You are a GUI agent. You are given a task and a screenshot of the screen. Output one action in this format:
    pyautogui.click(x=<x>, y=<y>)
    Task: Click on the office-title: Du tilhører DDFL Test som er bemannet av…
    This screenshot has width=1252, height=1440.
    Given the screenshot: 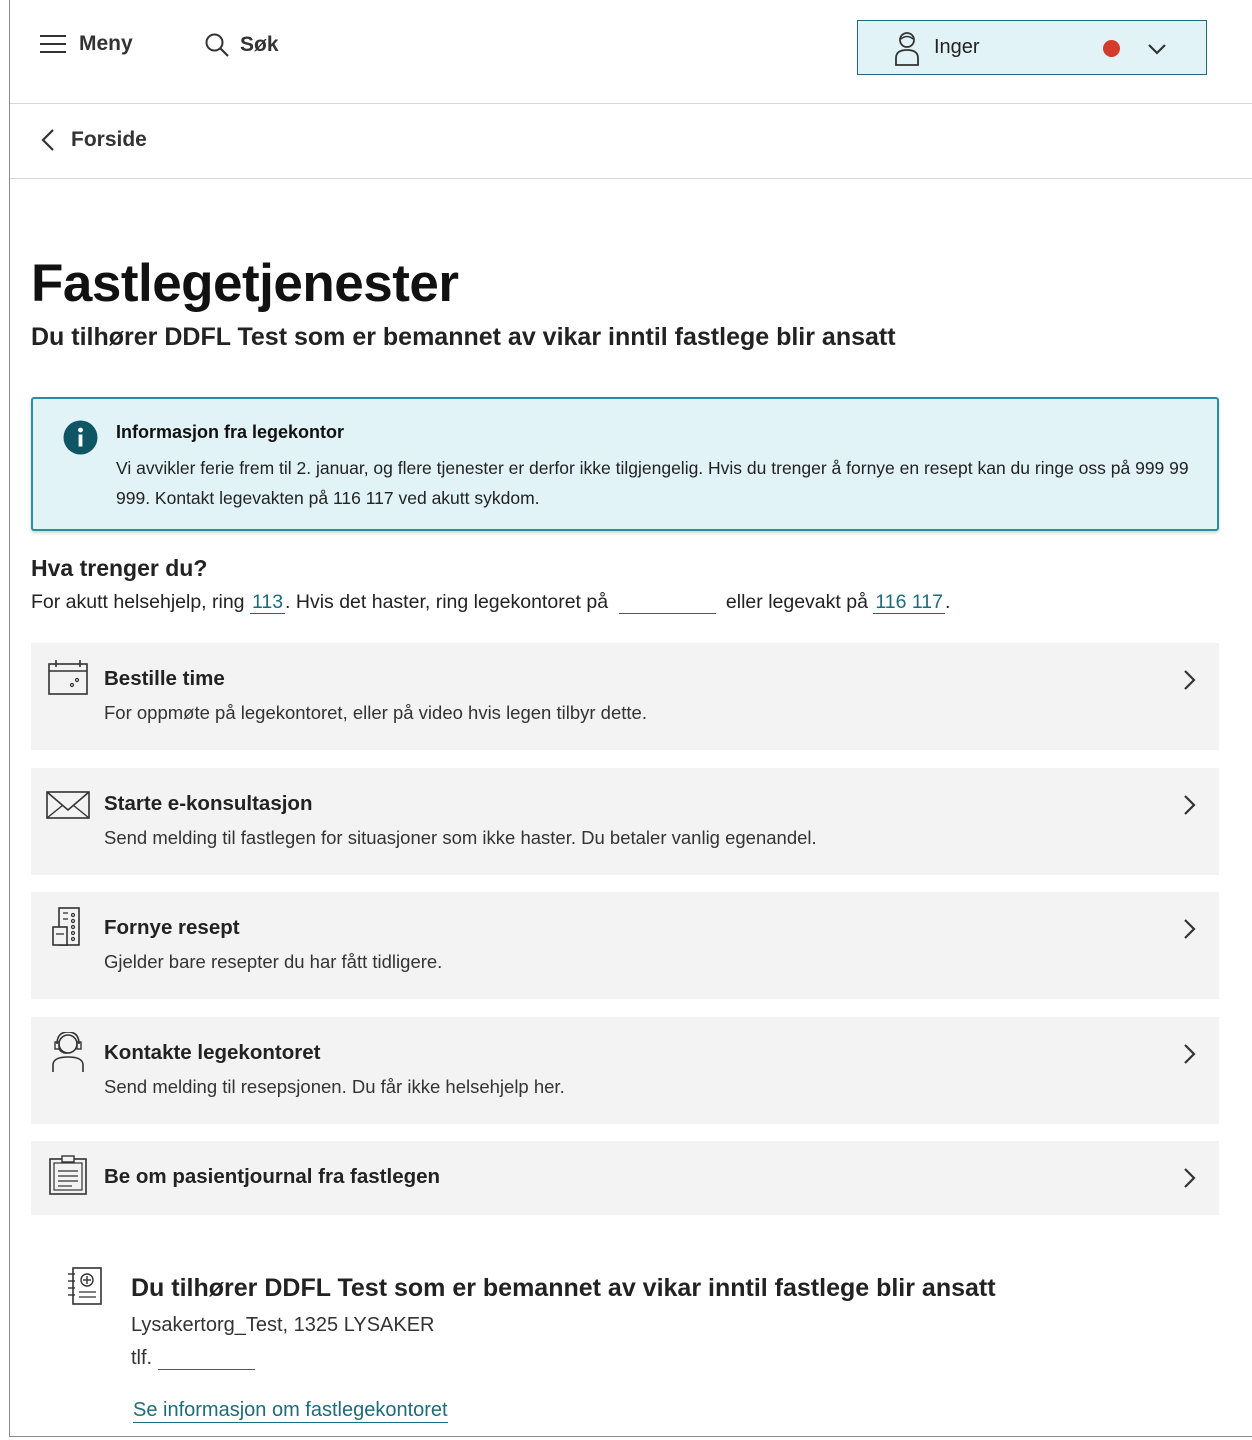 What is the action you would take?
    pyautogui.click(x=563, y=1288)
    